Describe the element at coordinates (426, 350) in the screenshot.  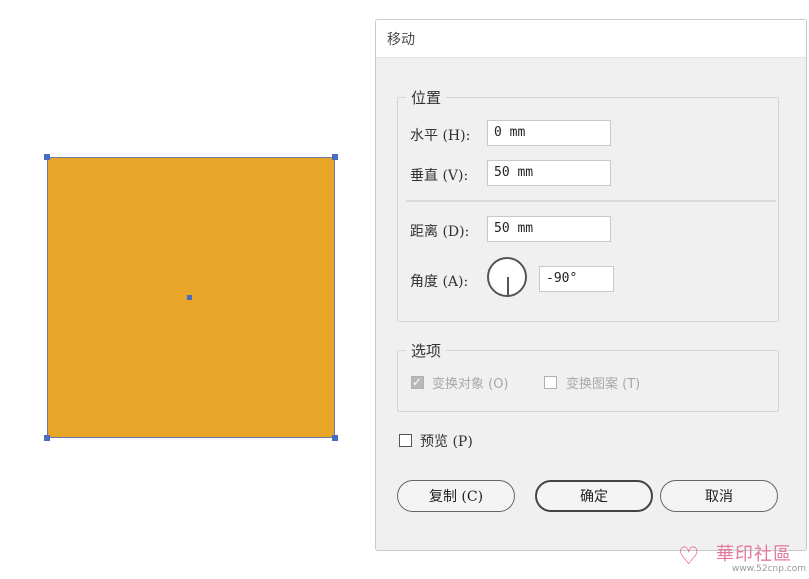
I see `options-group-legend: 选项` at that location.